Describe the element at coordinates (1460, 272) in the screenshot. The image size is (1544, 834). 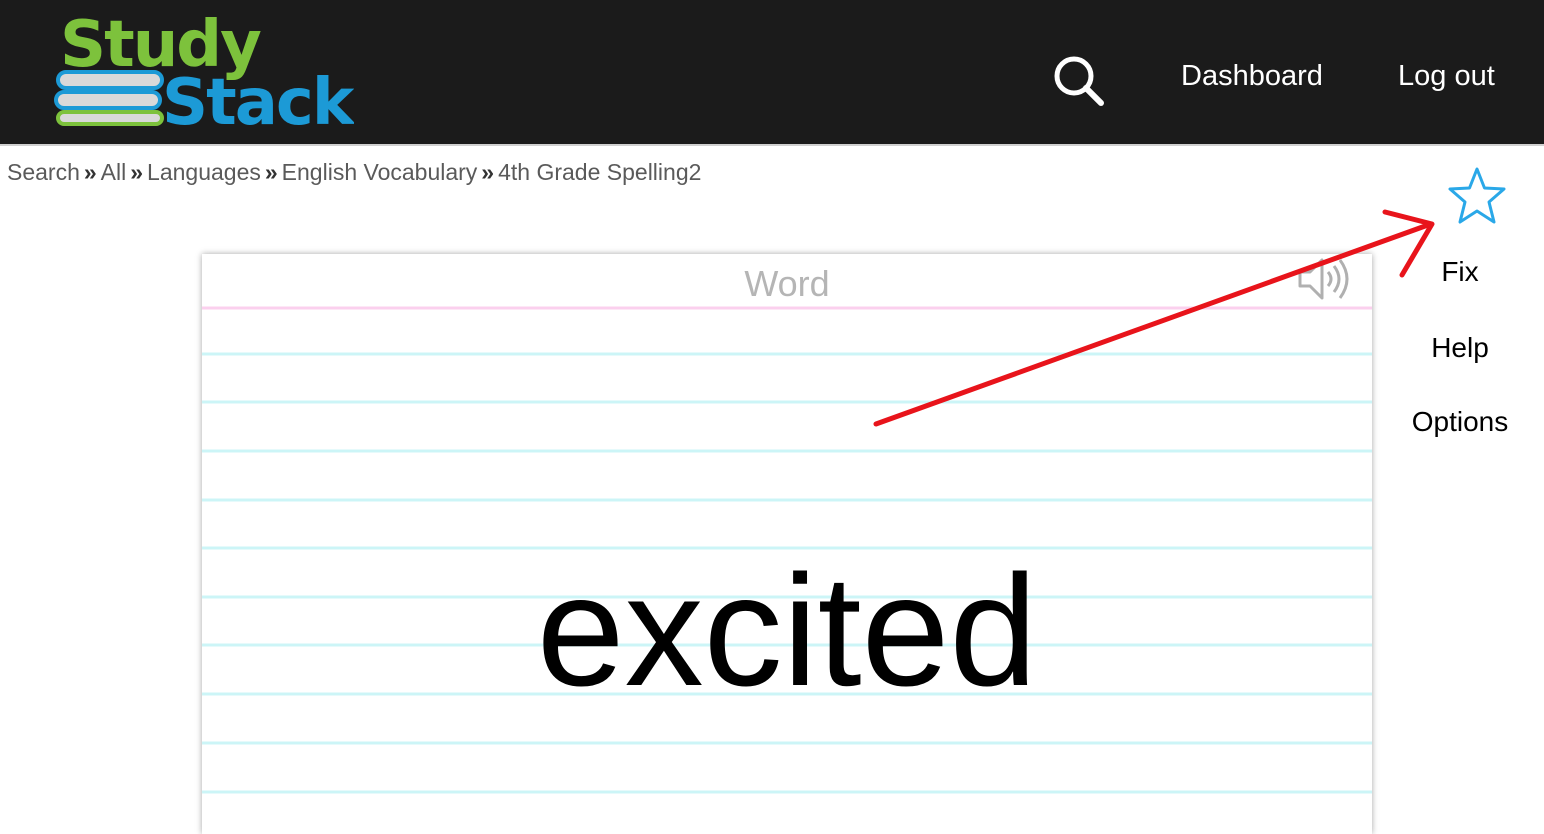
I see `fix-link: Fix` at that location.